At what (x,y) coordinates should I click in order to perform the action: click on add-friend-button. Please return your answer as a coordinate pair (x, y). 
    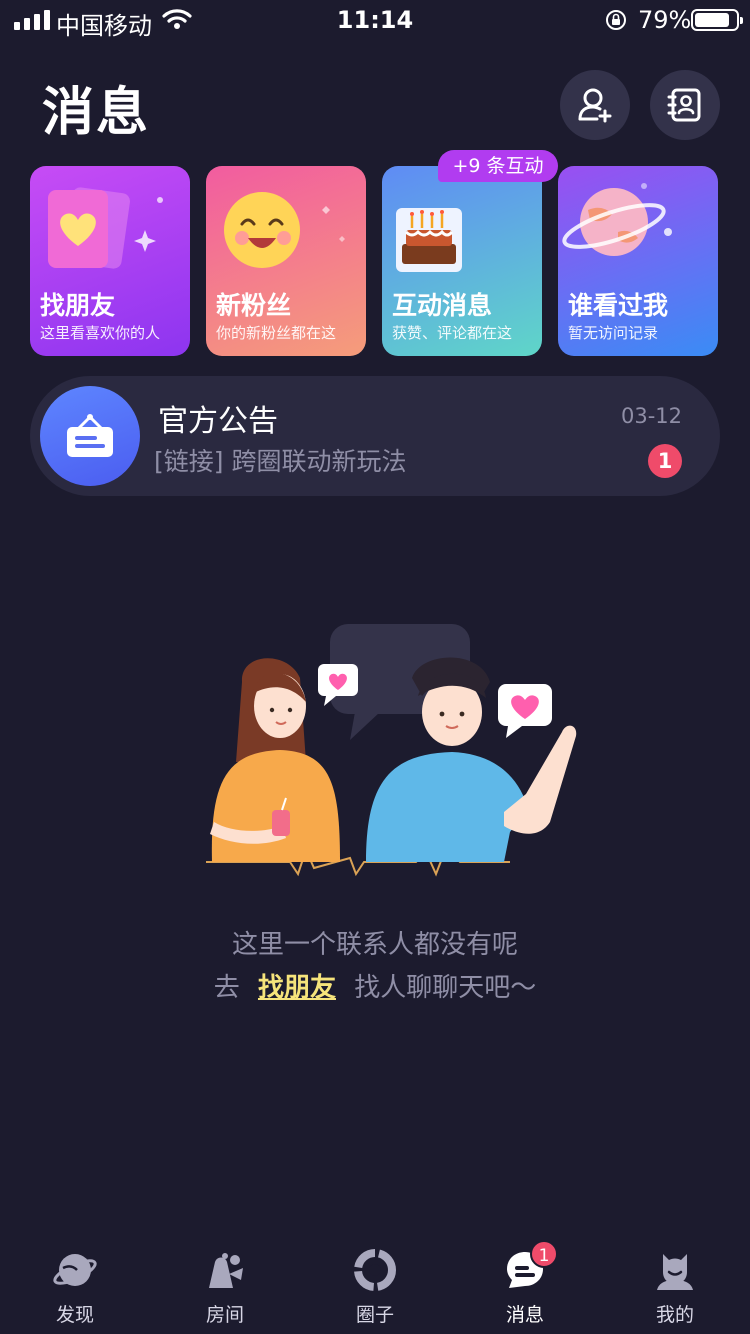
    Looking at the image, I should click on (595, 105).